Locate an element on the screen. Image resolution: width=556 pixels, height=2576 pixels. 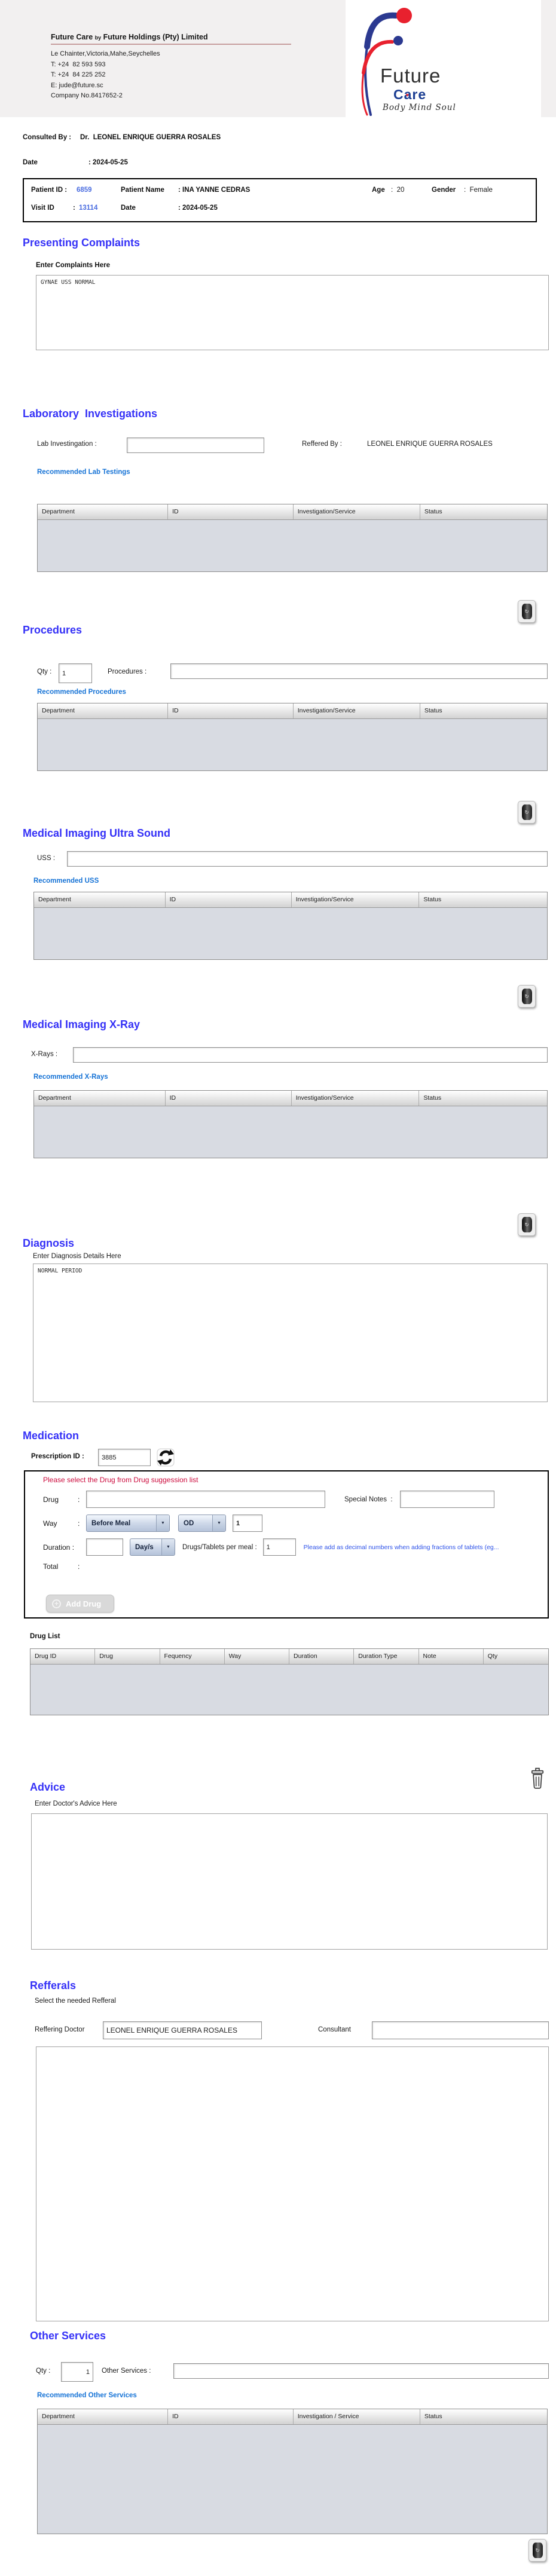
drug-label: Drug is located at coordinates (51, 1499).